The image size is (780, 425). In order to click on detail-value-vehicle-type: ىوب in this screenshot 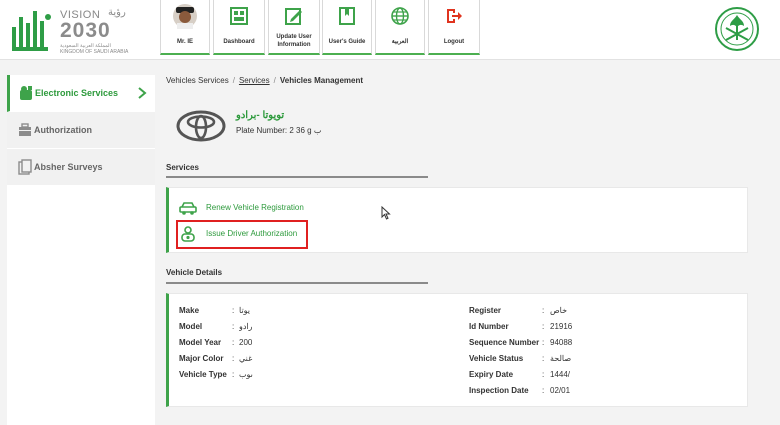, I will do `click(246, 374)`.